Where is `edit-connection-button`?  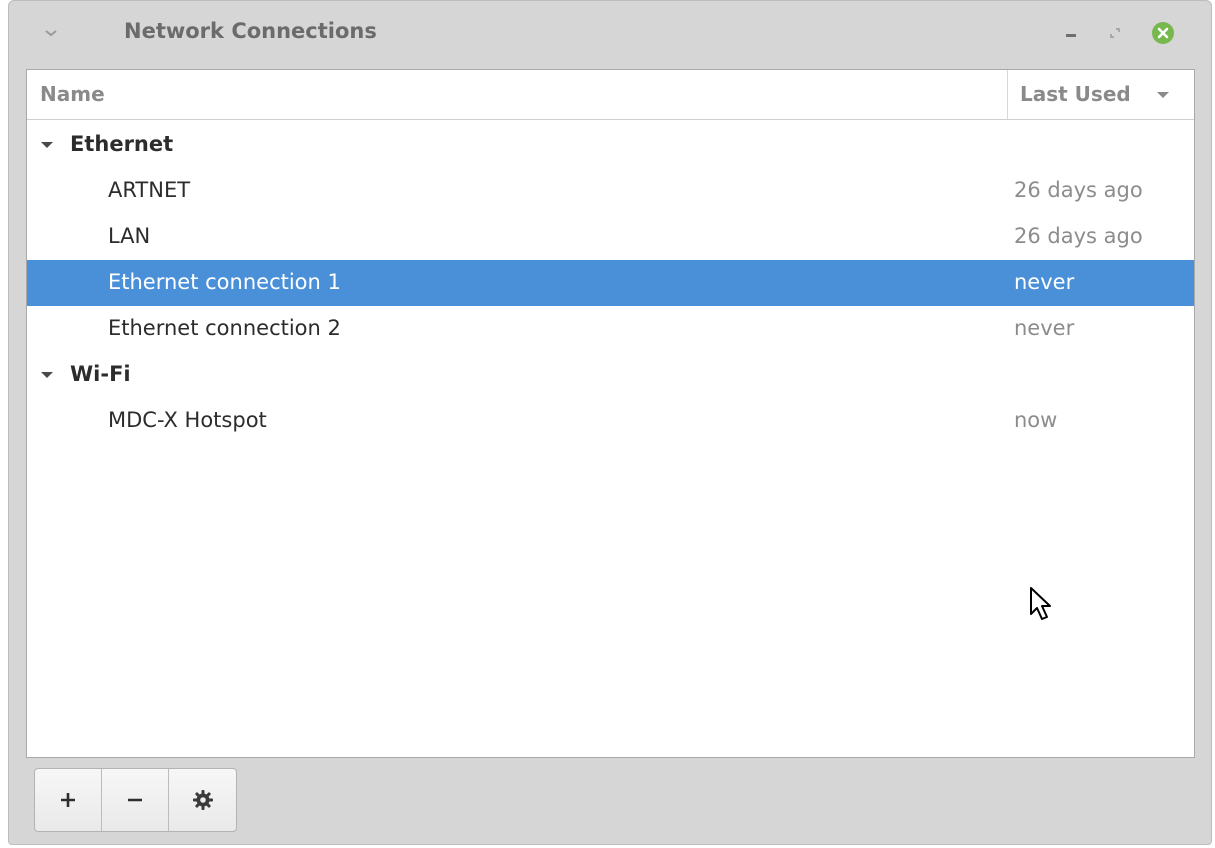 edit-connection-button is located at coordinates (202, 800).